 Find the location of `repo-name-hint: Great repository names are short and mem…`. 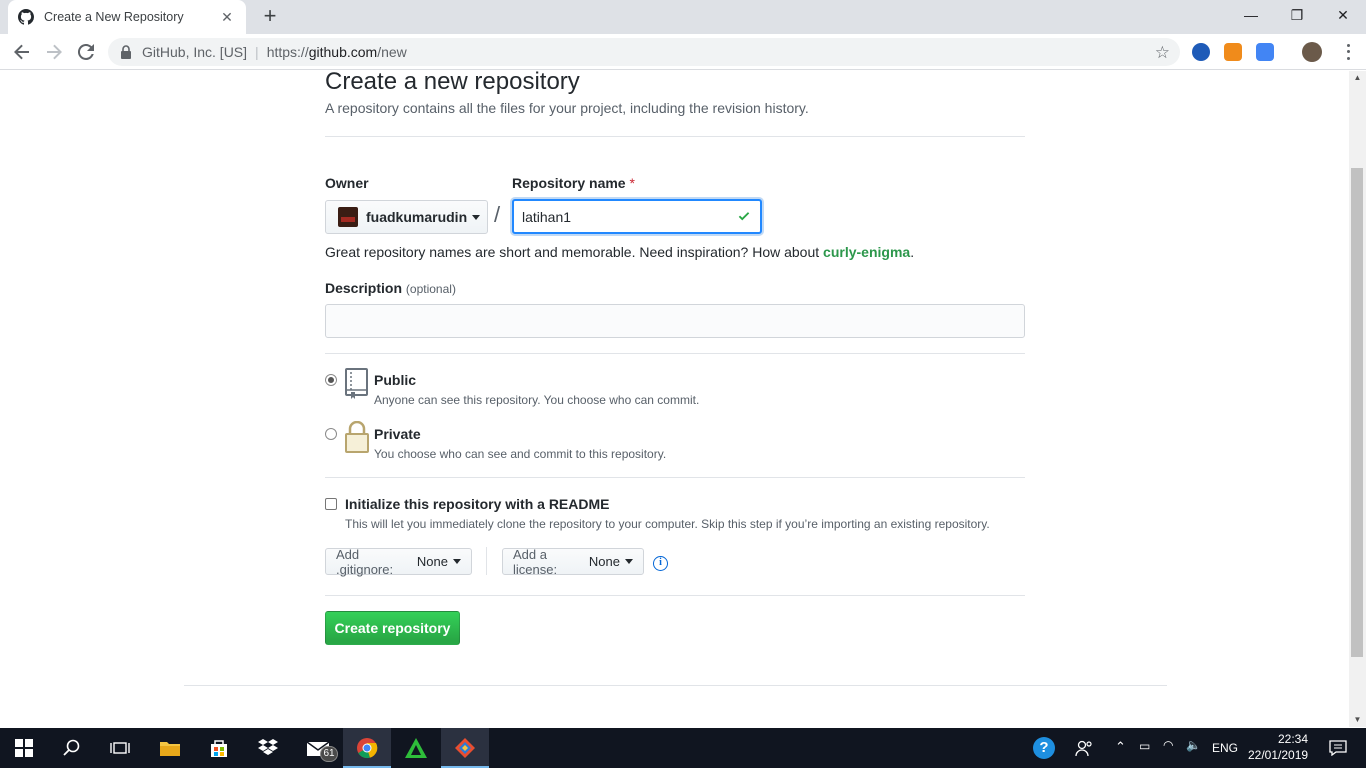

repo-name-hint: Great repository names are short and mem… is located at coordinates (620, 252).